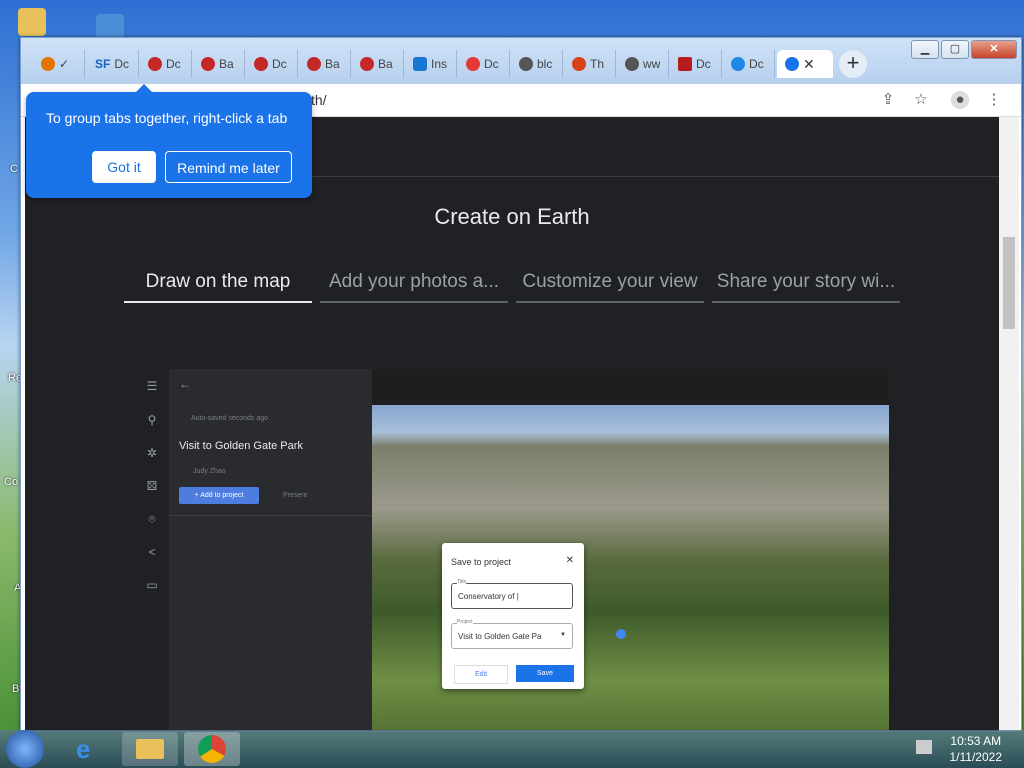  Describe the element at coordinates (955, 49) in the screenshot. I see `maximize-button: ▢` at that location.